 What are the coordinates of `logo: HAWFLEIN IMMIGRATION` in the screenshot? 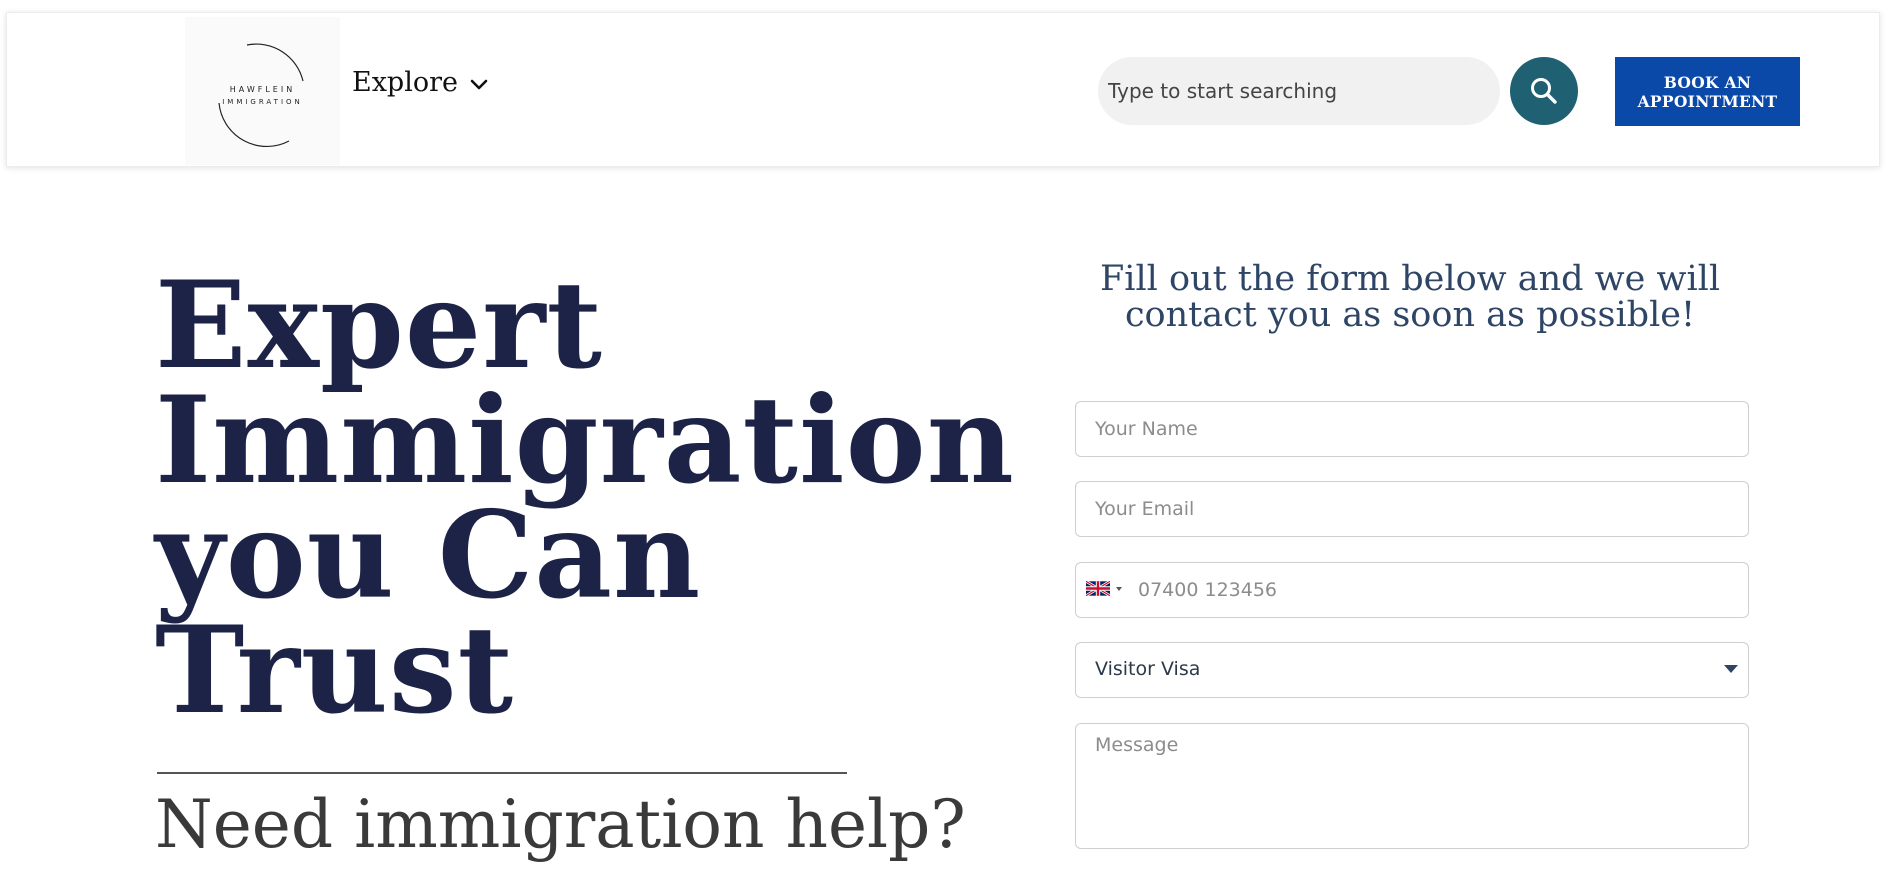 It's located at (262, 91).